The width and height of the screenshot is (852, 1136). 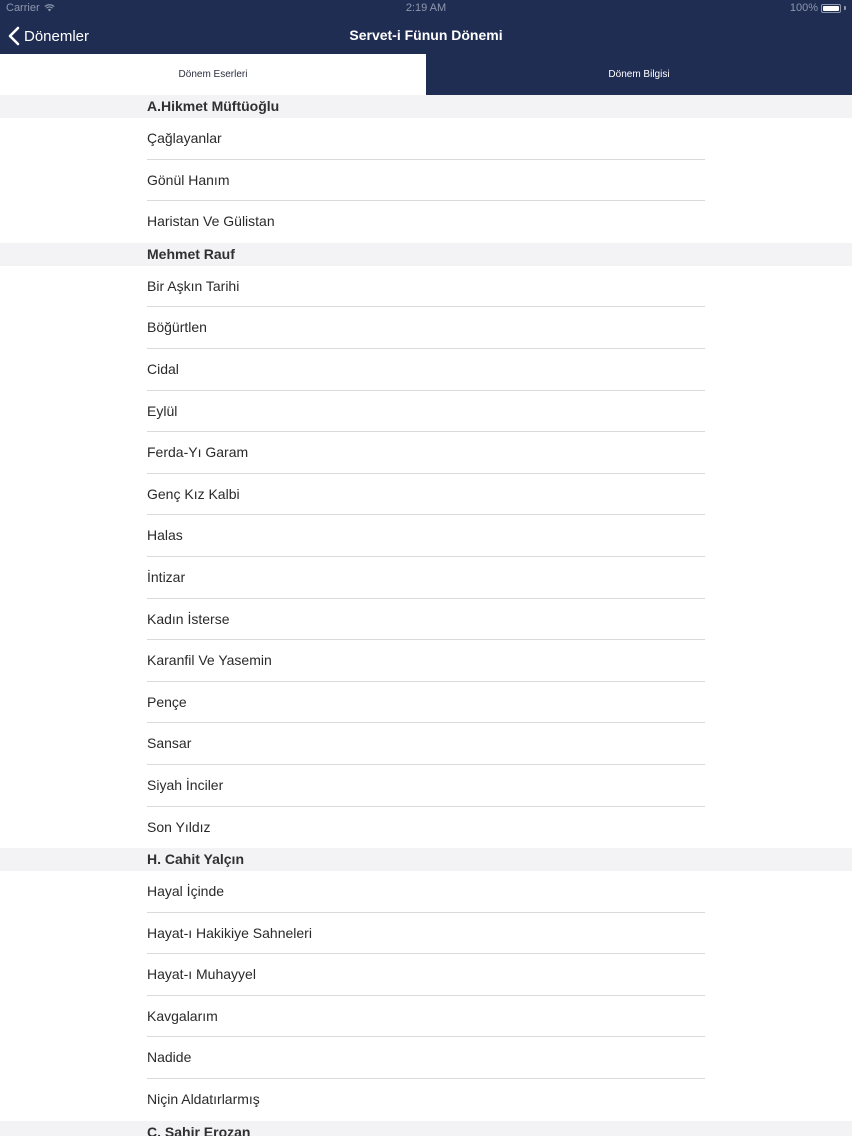 I want to click on list-item-label: Çağlayanlar, so click(x=184, y=138).